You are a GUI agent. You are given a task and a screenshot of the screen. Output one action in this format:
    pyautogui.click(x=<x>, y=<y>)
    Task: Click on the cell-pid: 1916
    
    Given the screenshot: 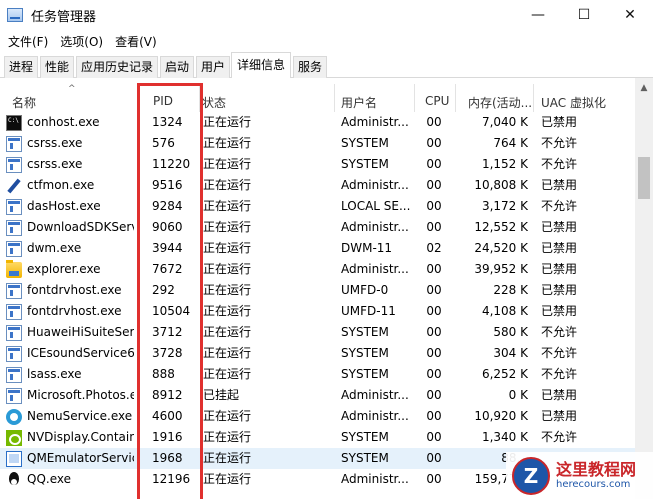 What is the action you would take?
    pyautogui.click(x=167, y=437)
    